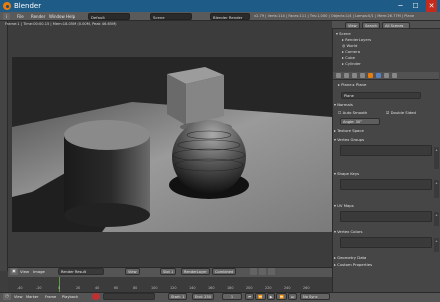  I want to click on current-frame-field: 1, so click(232, 296).